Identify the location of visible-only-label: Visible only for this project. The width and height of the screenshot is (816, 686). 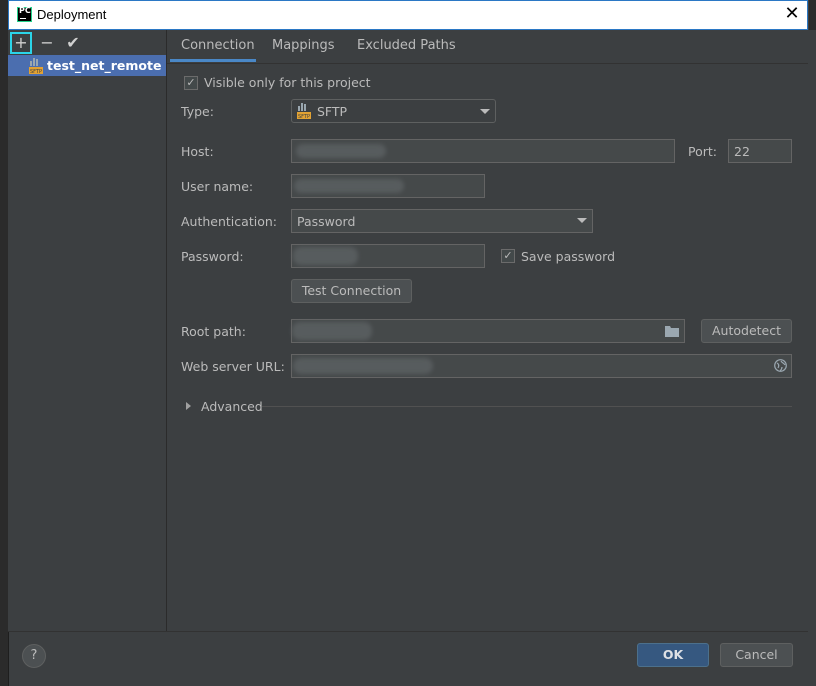
(287, 82).